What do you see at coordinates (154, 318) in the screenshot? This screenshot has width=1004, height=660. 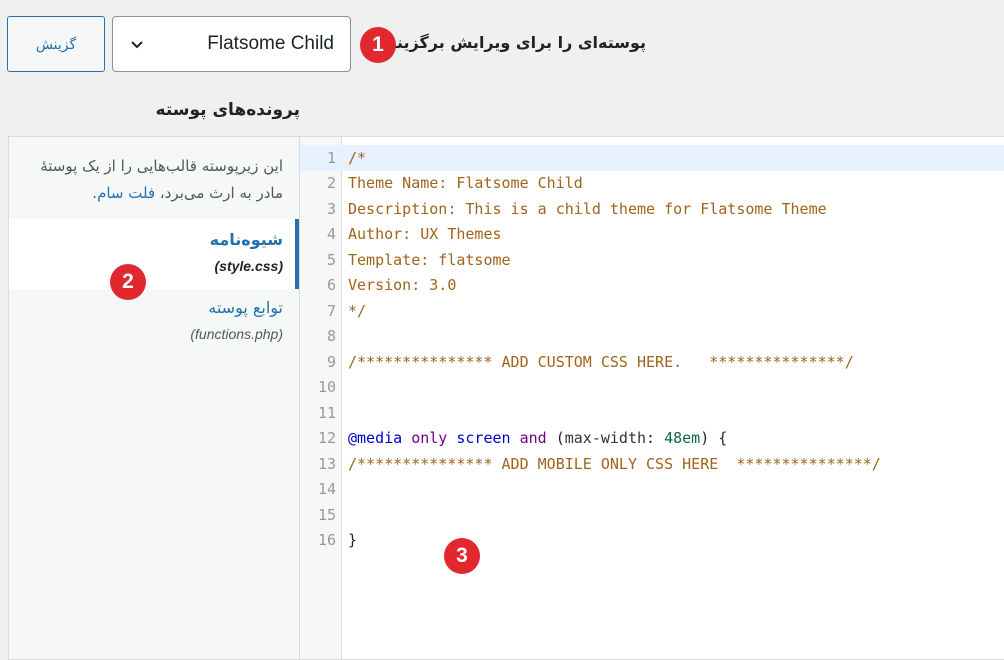 I see `file-item-functions-php: توابع پوسته (functions.php)` at bounding box center [154, 318].